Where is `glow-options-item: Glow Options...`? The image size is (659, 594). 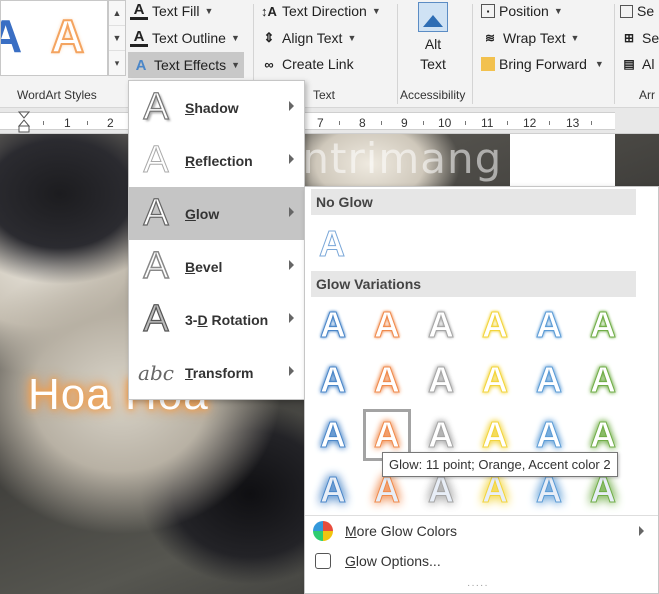
glow-options-item: Glow Options... is located at coordinates (481, 561).